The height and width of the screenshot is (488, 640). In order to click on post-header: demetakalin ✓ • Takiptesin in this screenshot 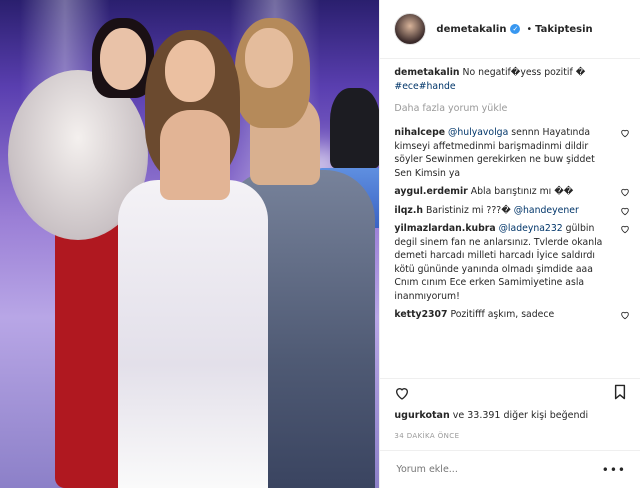, I will do `click(510, 29)`.